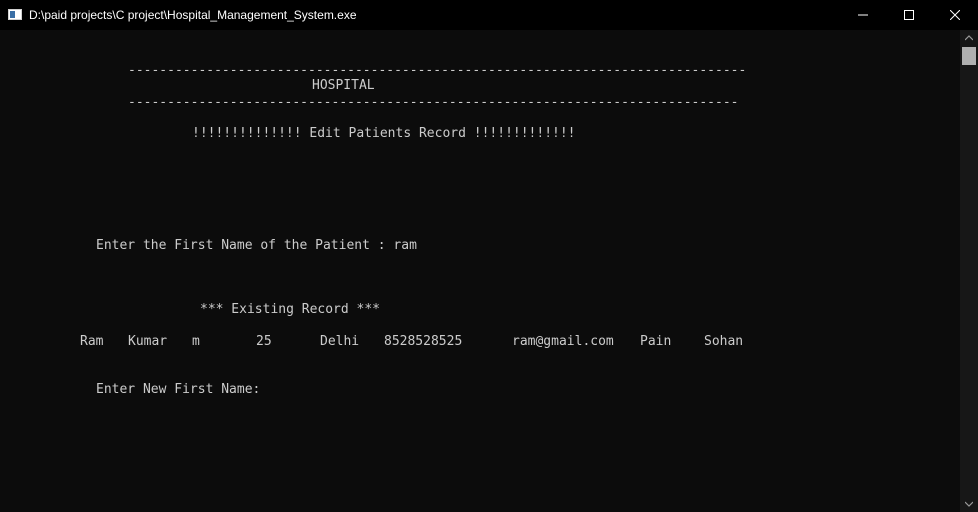  Describe the element at coordinates (178, 389) in the screenshot. I see `new-first-name-prompt: Enter New First Name:` at that location.